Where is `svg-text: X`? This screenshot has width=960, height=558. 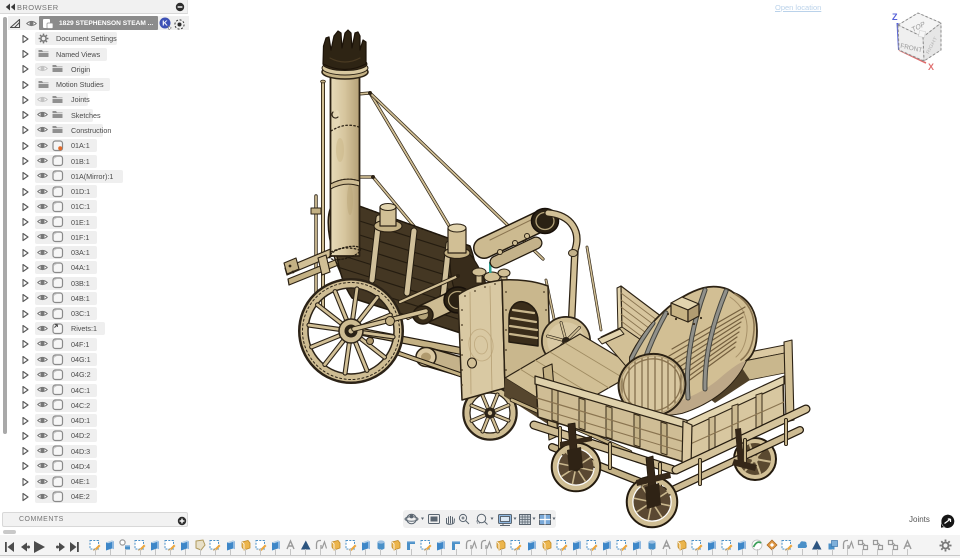 svg-text: X is located at coordinates (931, 67).